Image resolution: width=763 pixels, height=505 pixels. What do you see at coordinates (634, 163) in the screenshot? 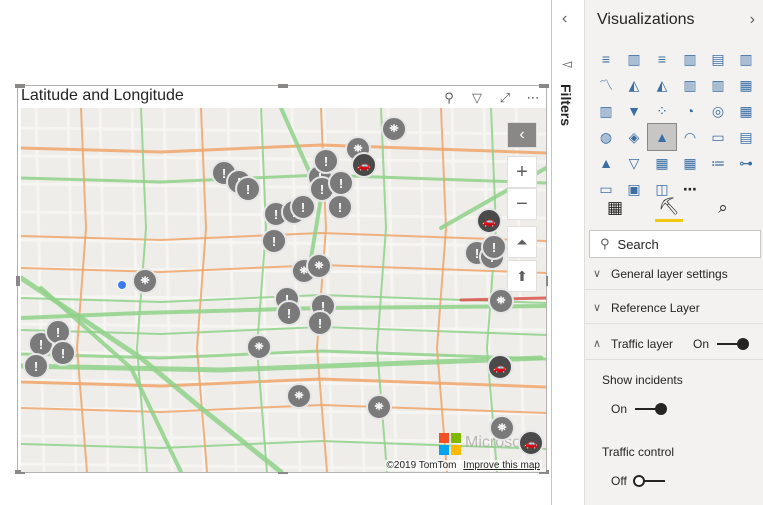
I see `slicer-icon: ▽` at bounding box center [634, 163].